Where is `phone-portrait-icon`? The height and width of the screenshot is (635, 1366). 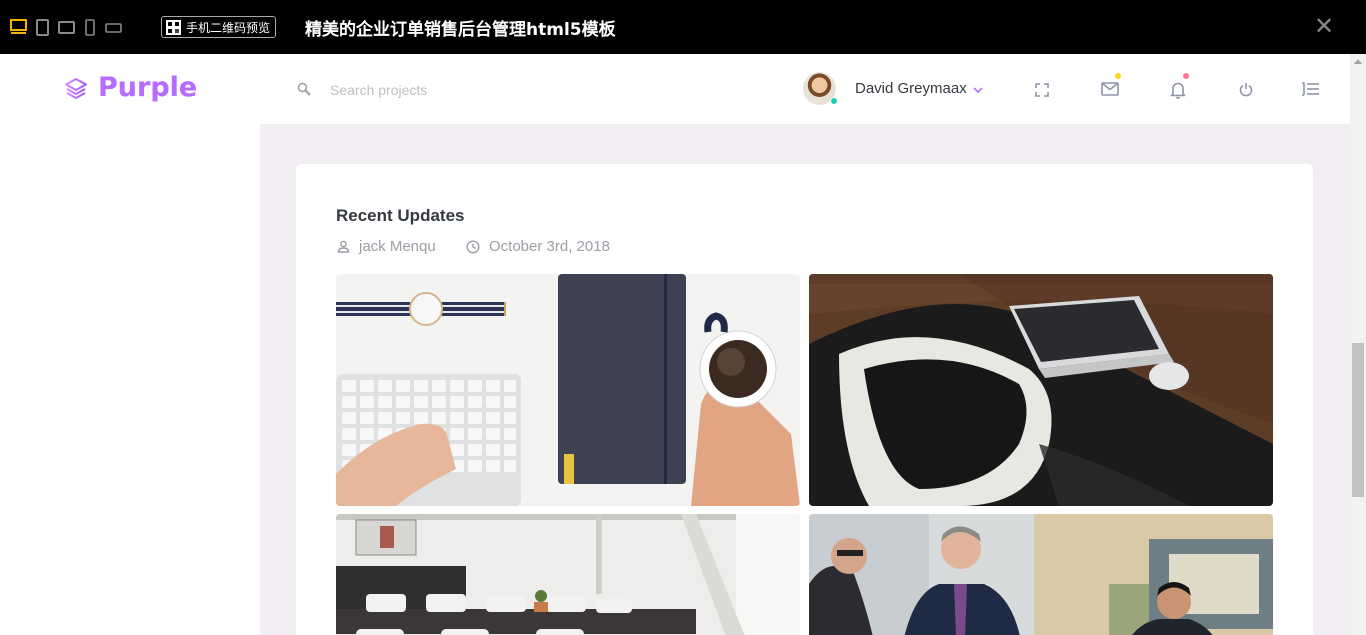
phone-portrait-icon is located at coordinates (90, 27).